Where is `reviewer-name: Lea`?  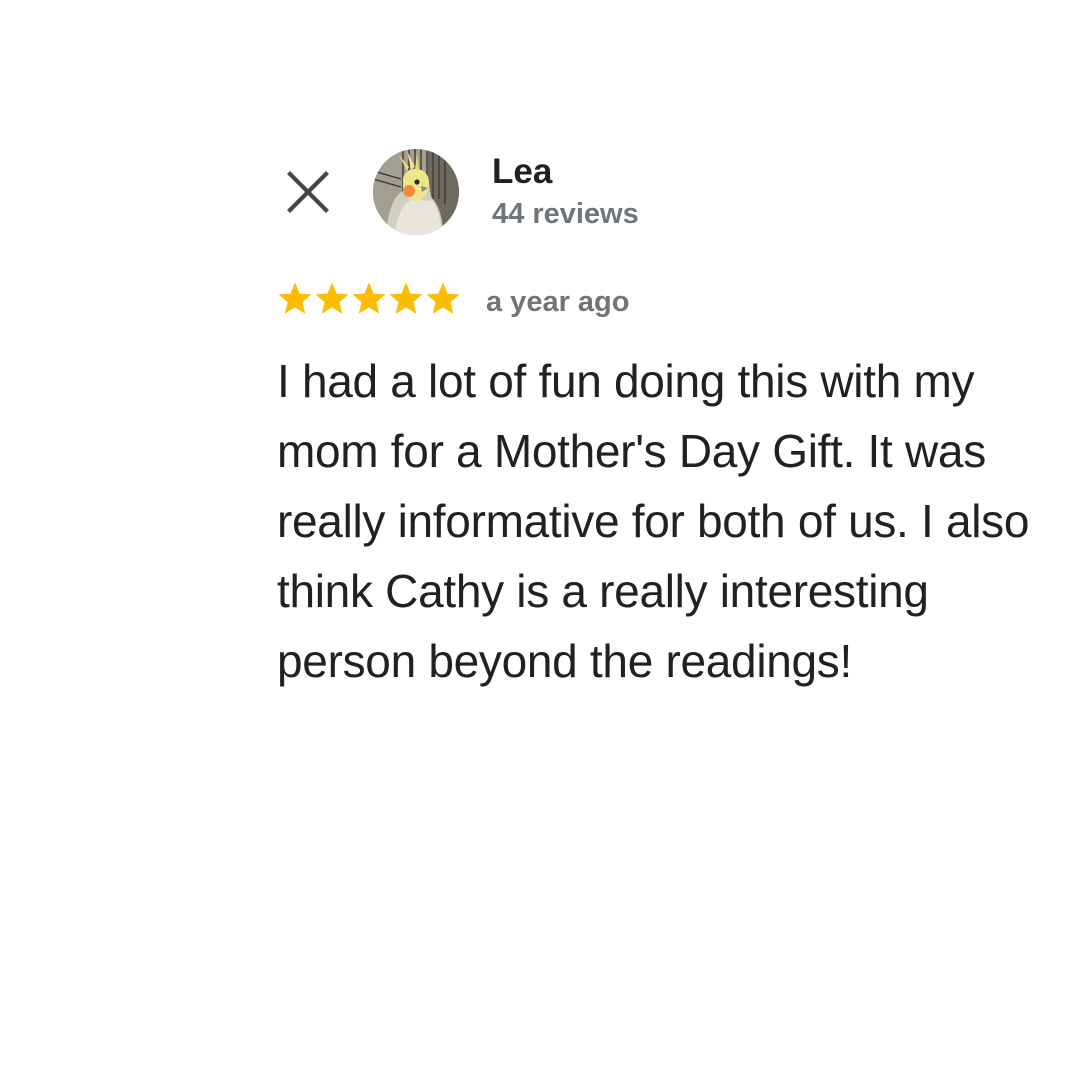 reviewer-name: Lea is located at coordinates (522, 172).